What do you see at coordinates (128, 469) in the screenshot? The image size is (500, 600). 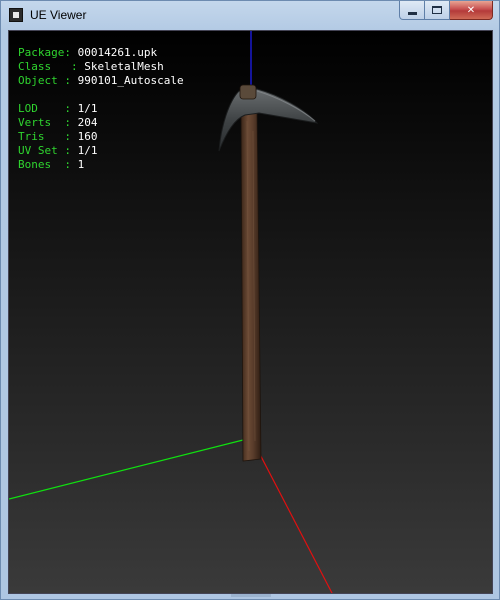 I see `axis-y-line` at bounding box center [128, 469].